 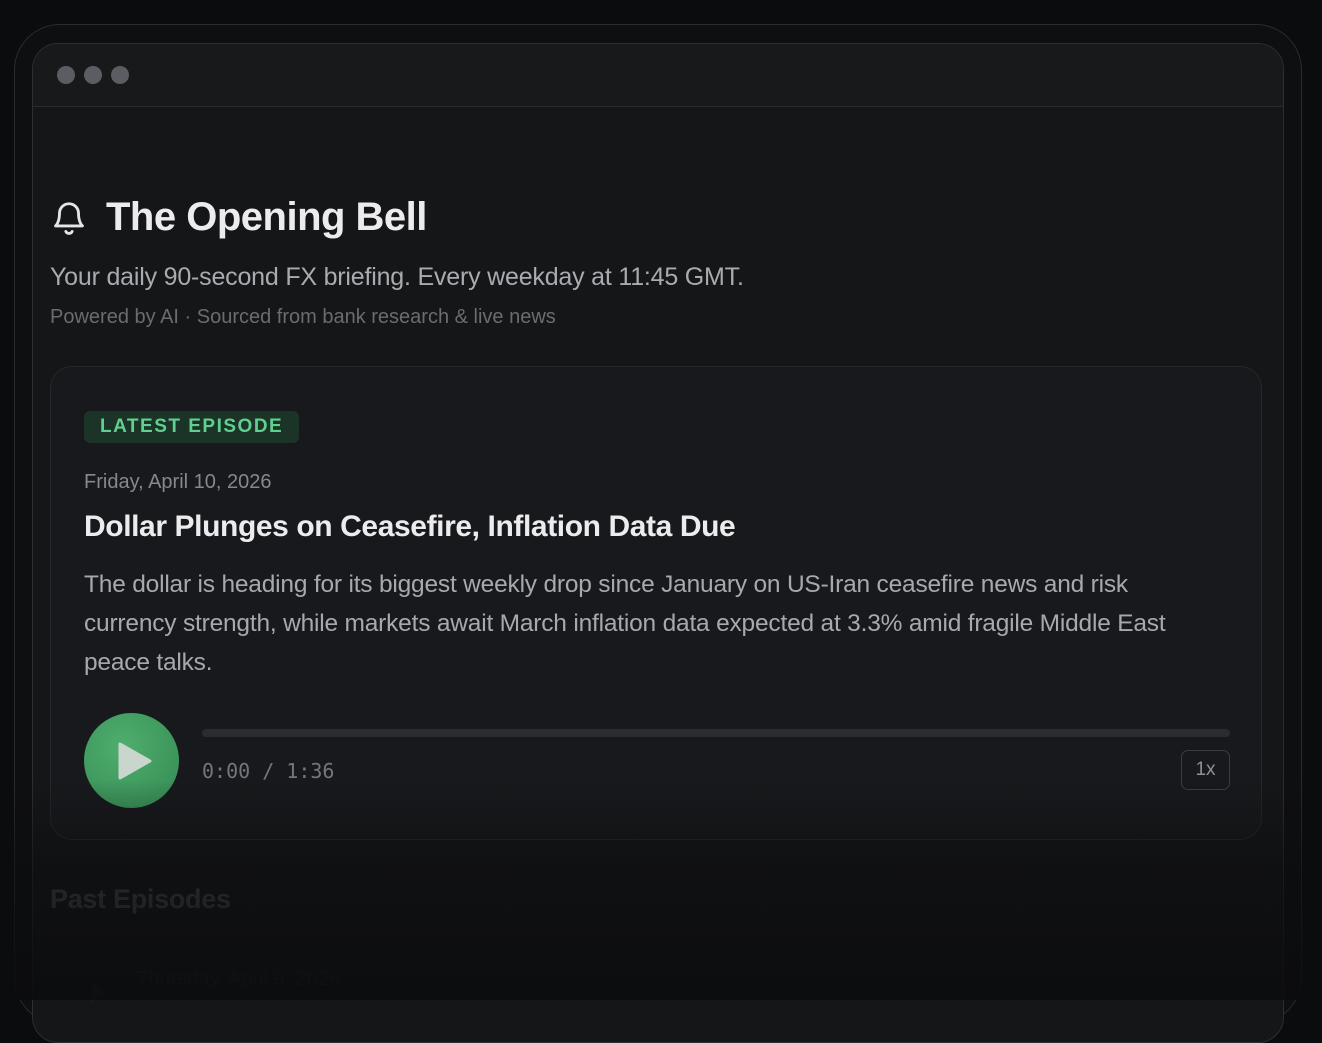 I want to click on window-dot-maximize, so click(x=120, y=75).